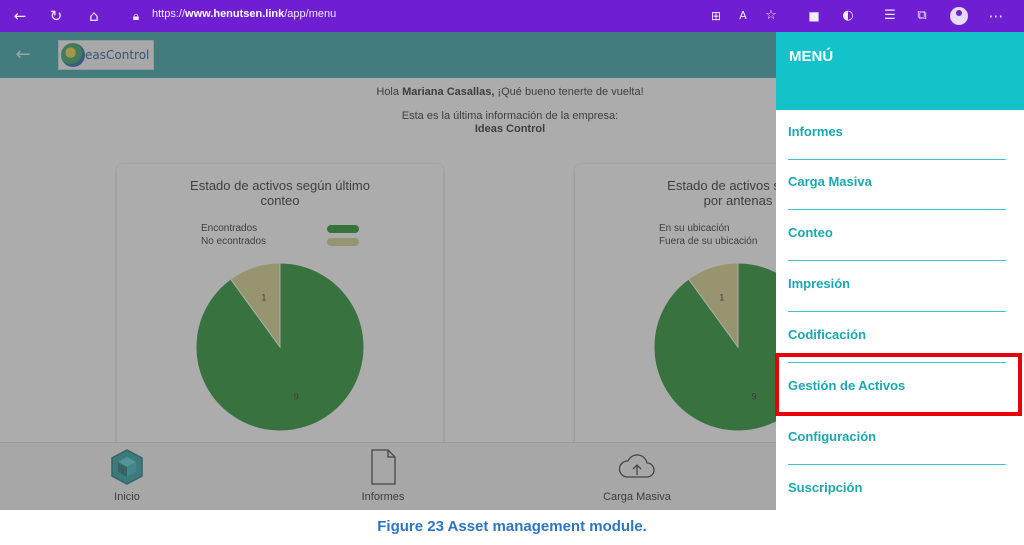 The height and width of the screenshot is (545, 1024). What do you see at coordinates (819, 283) in the screenshot?
I see `menu-item-label: Impresión` at bounding box center [819, 283].